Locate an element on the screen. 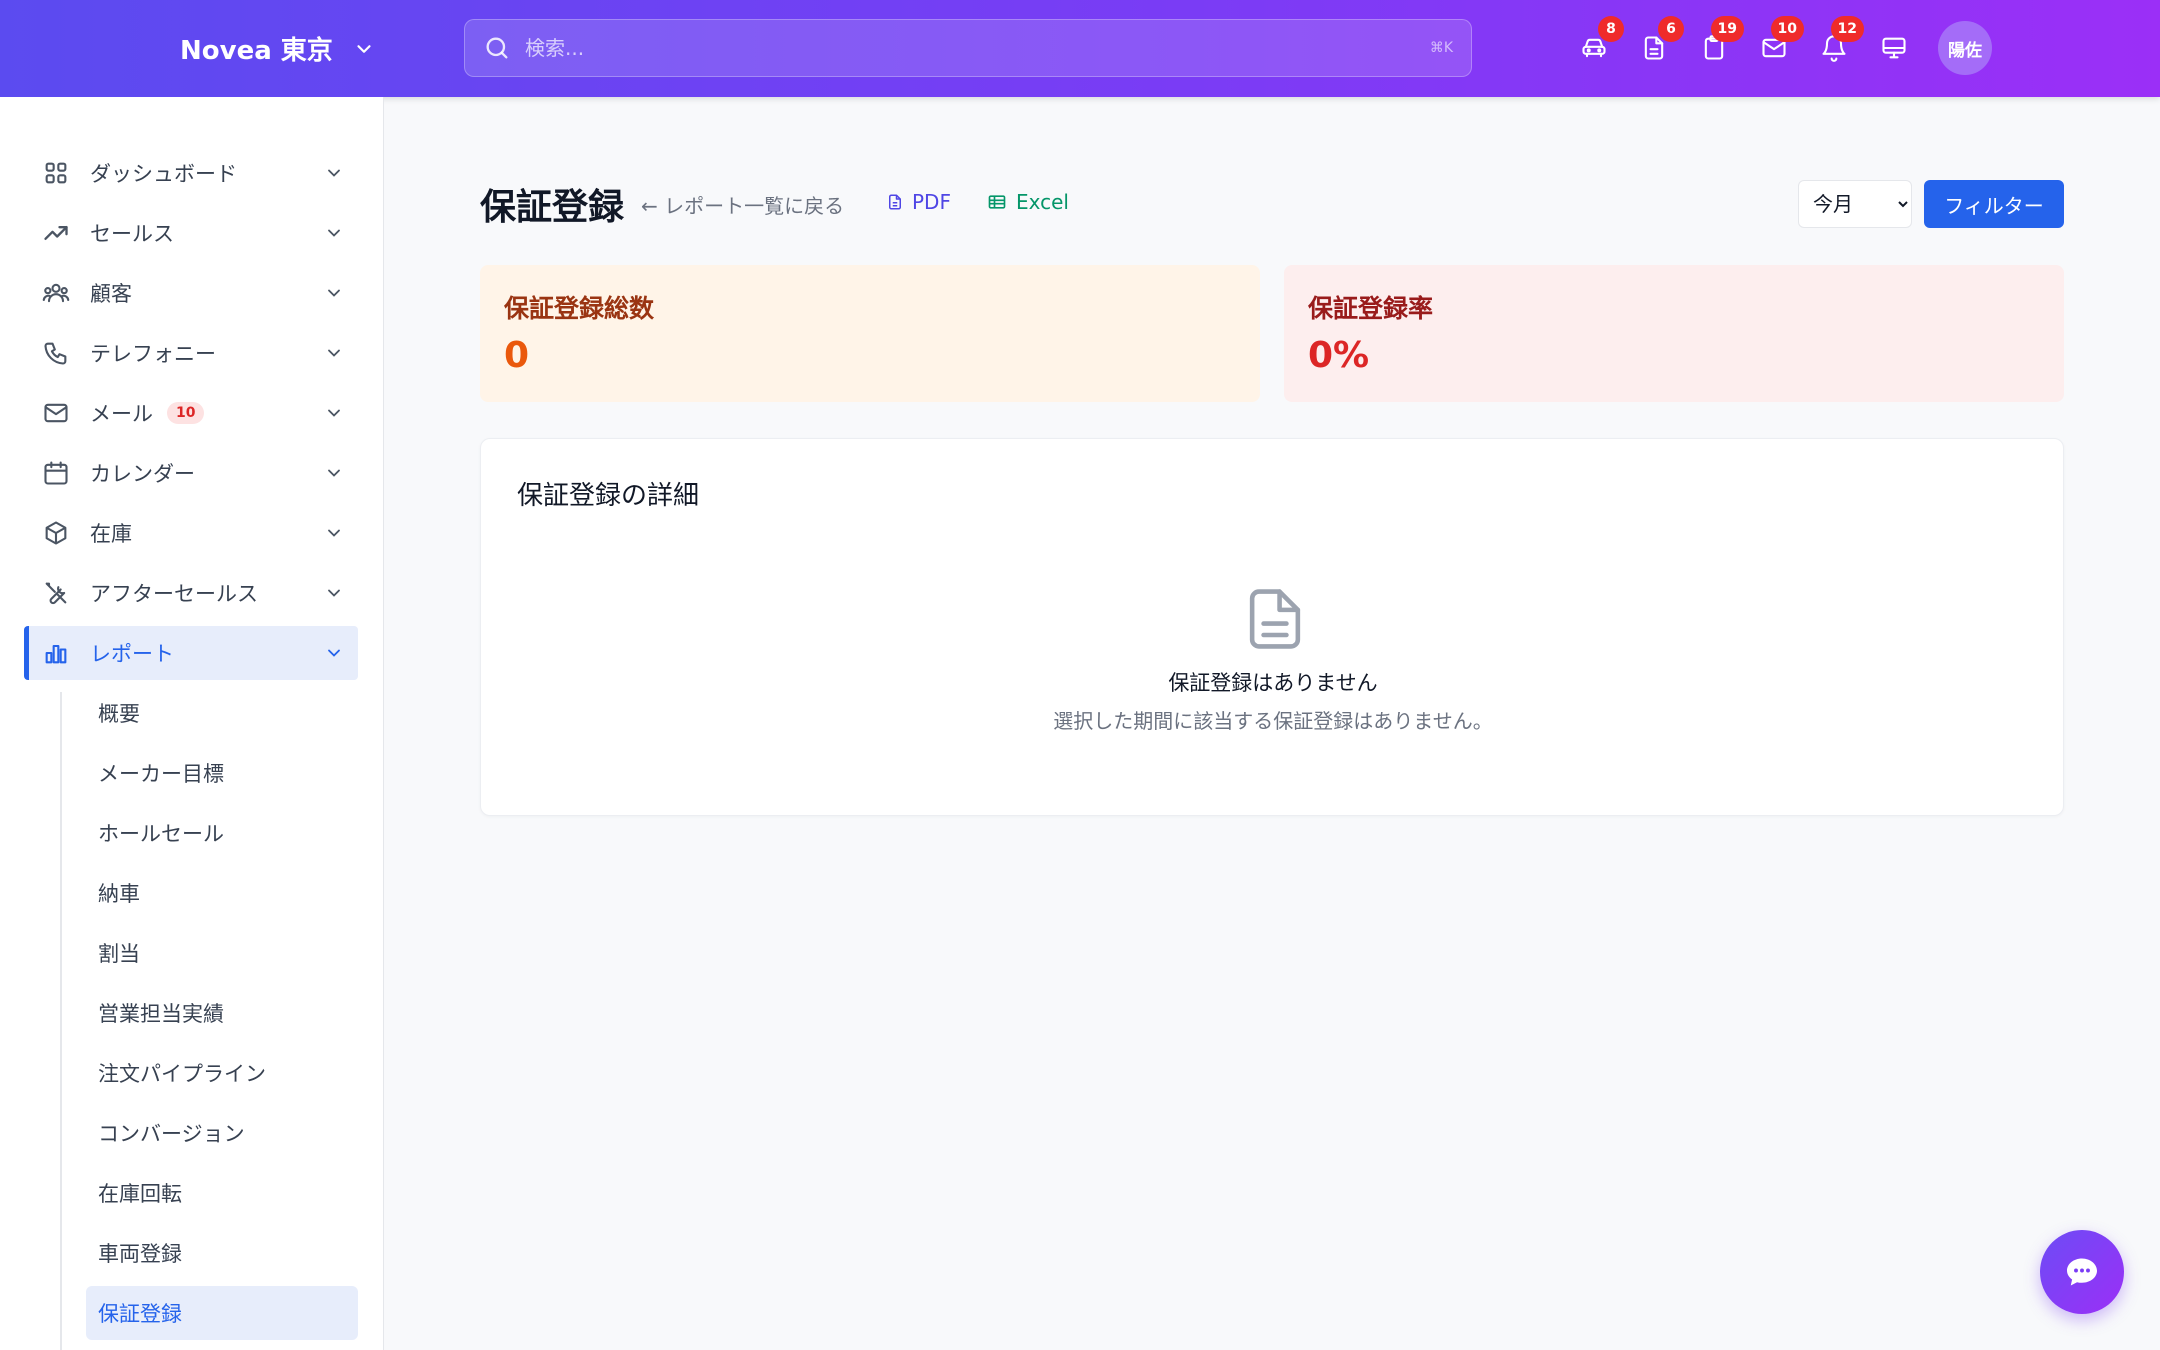 This screenshot has height=1350, width=2160. bar-chart-icon is located at coordinates (56, 654).